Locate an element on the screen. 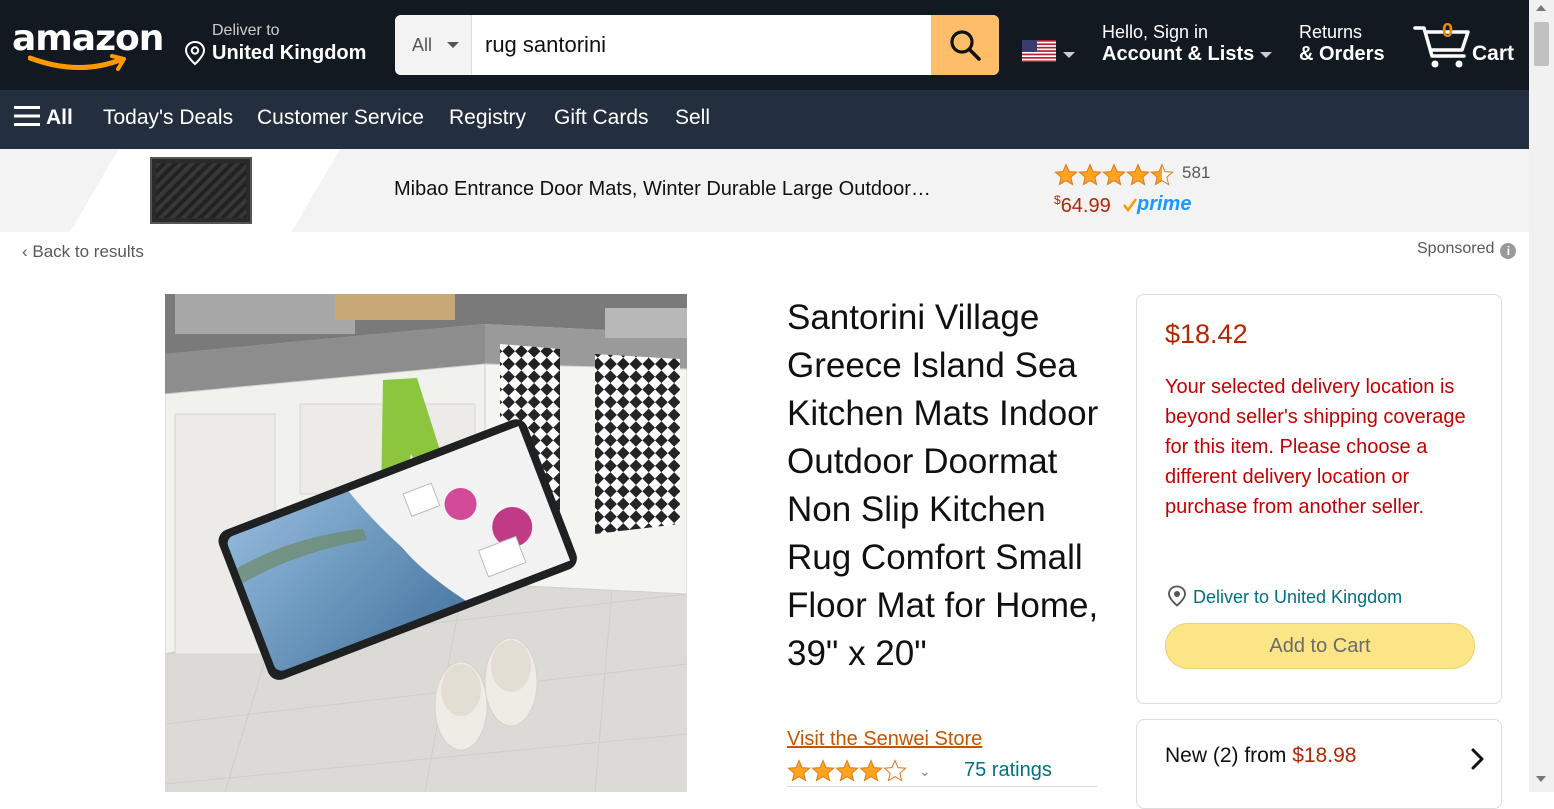 The image size is (1554, 809). account-lists-label: Account & Lists is located at coordinates (1178, 54).